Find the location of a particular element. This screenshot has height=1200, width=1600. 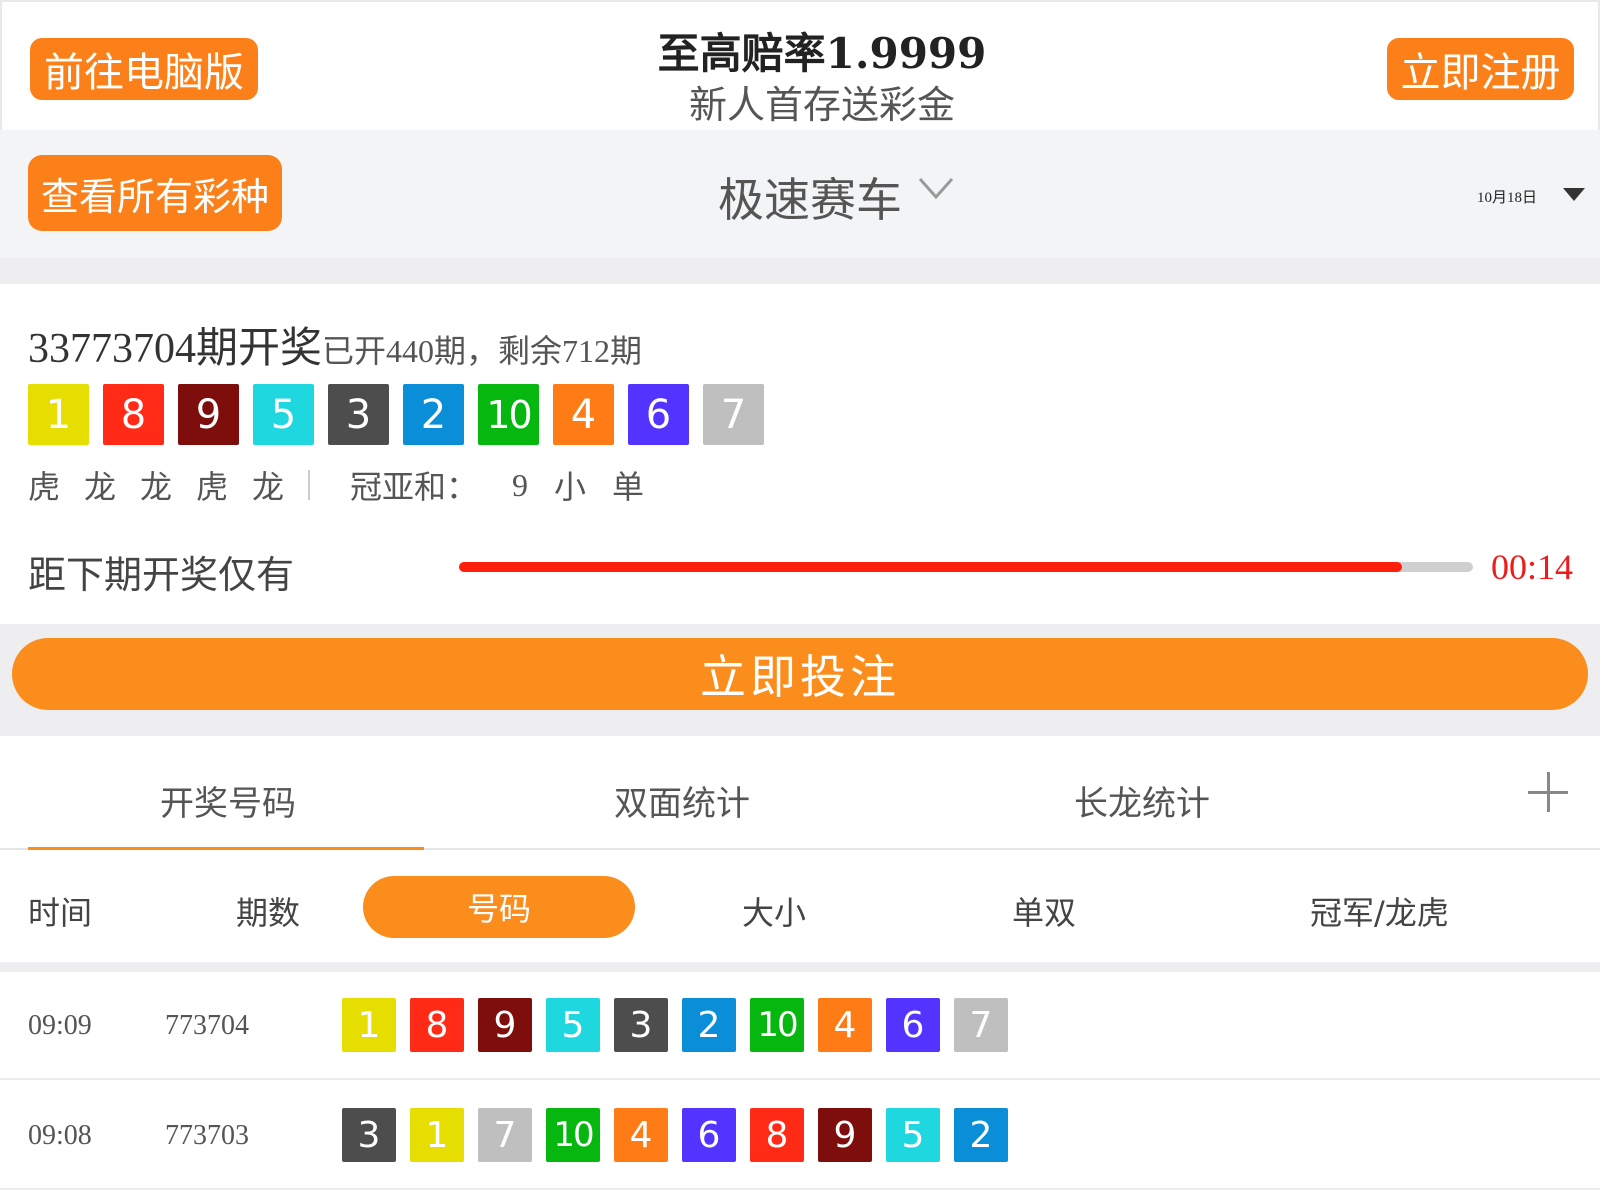

promo-title: 至高赔率1.9999 is located at coordinates (822, 53).